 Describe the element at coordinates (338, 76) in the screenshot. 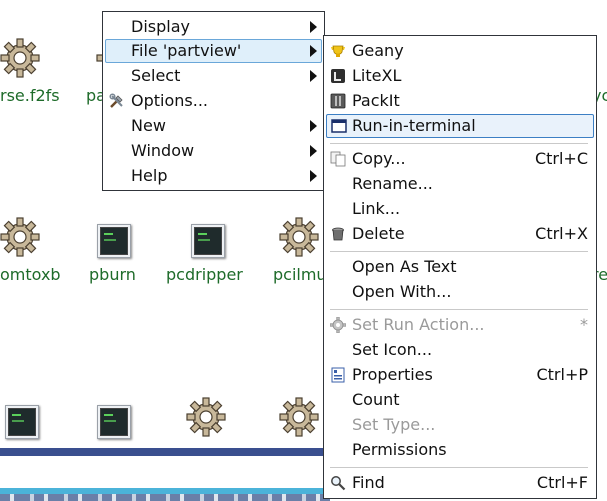

I see `litexl-icon` at that location.